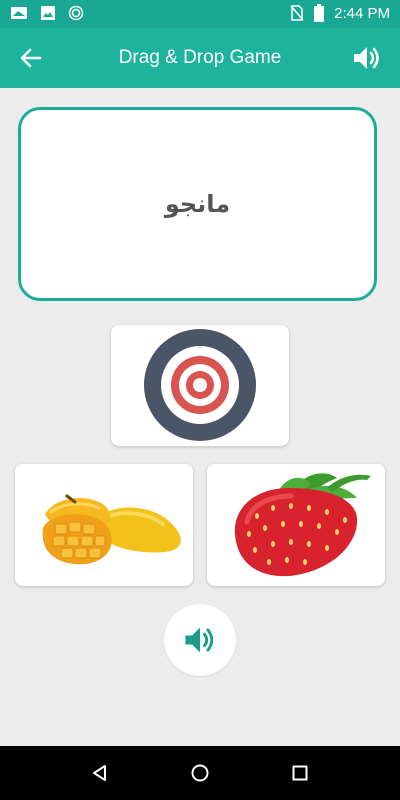 The height and width of the screenshot is (800, 400). What do you see at coordinates (319, 13) in the screenshot?
I see `battery-icon` at bounding box center [319, 13].